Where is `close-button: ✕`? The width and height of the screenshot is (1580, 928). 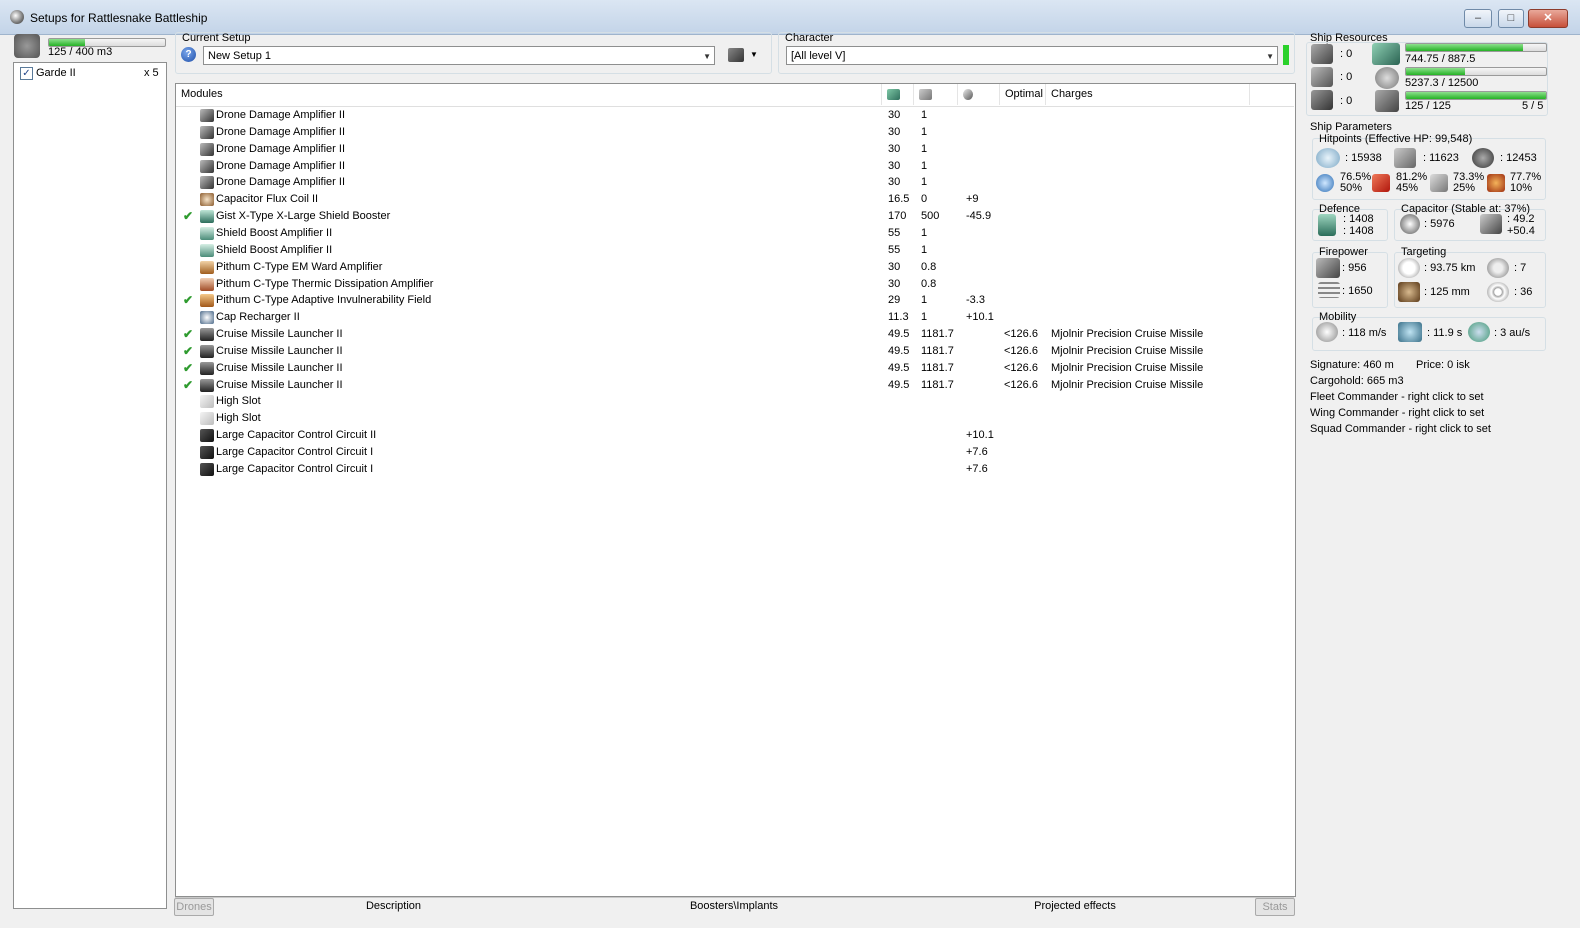 close-button: ✕ is located at coordinates (1548, 18).